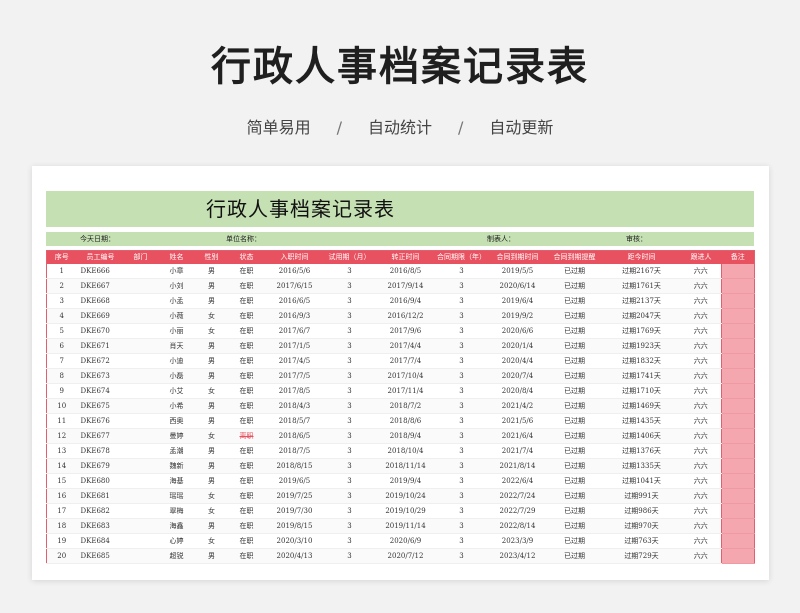  Describe the element at coordinates (246, 436) in the screenshot. I see `table-cell: 离职` at that location.